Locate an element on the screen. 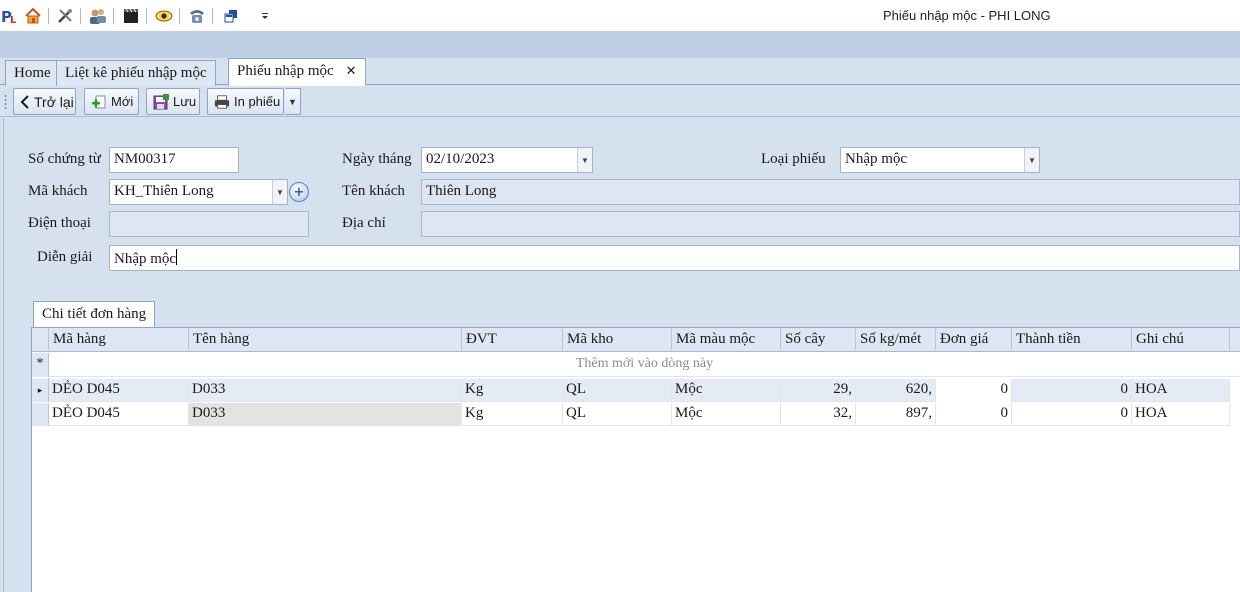  home-icon is located at coordinates (33, 16).